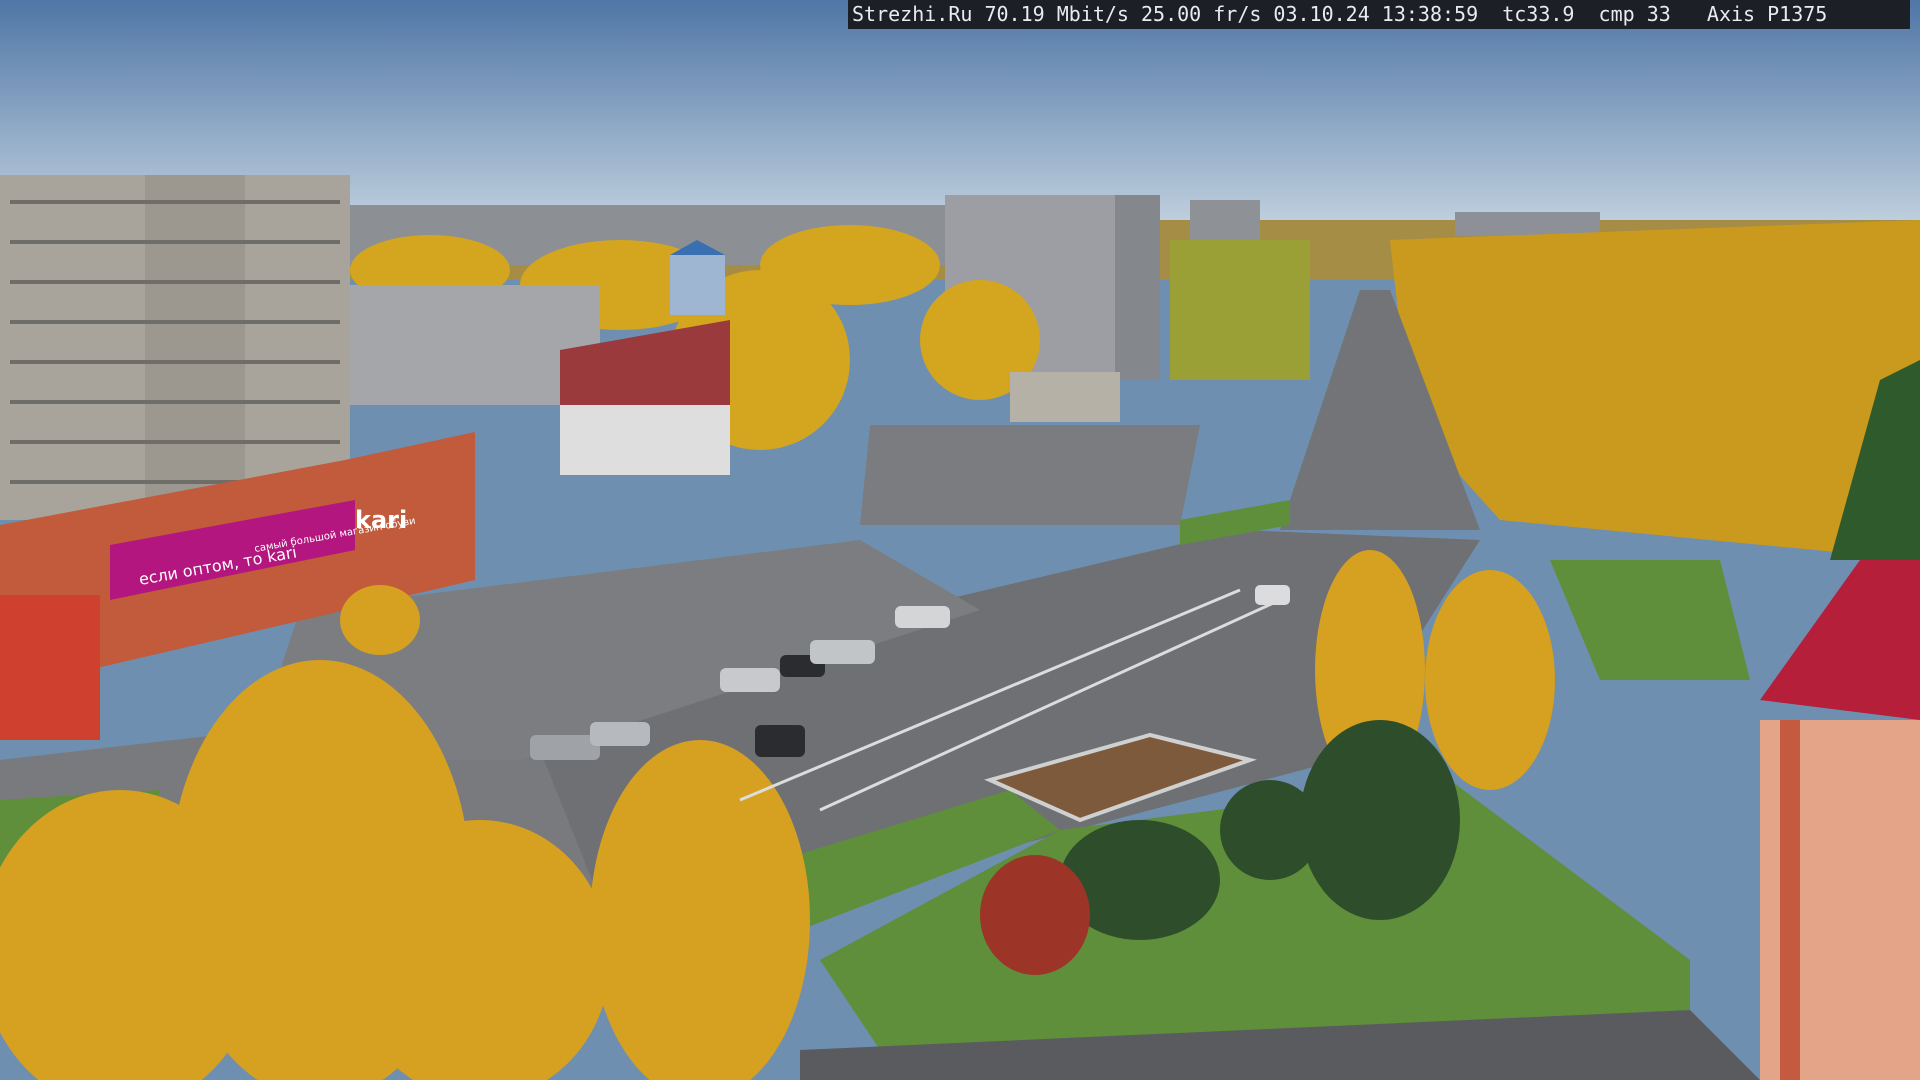 This screenshot has width=1920, height=1080. I want to click on left-apartment-block, so click(175, 347).